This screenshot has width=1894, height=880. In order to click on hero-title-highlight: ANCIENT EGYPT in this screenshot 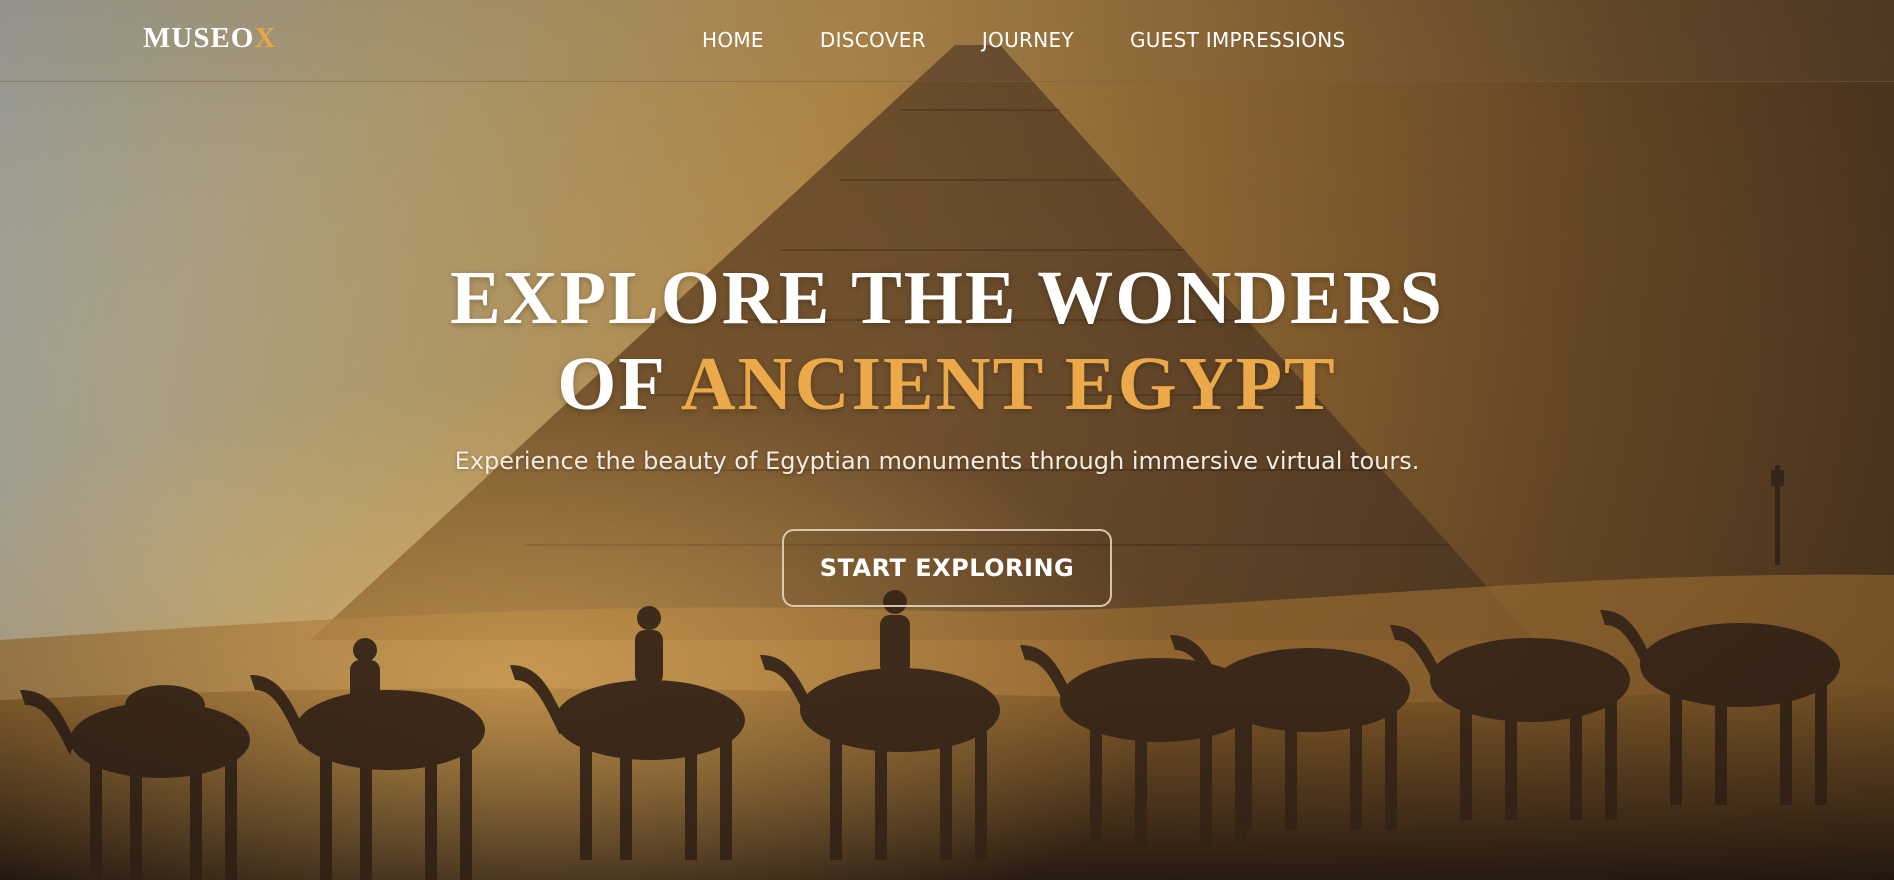, I will do `click(1008, 384)`.